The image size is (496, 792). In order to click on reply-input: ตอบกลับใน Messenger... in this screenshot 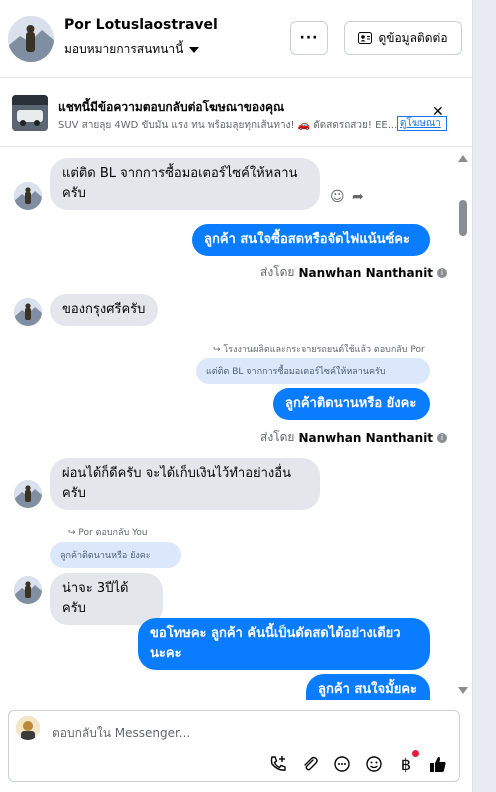, I will do `click(121, 733)`.